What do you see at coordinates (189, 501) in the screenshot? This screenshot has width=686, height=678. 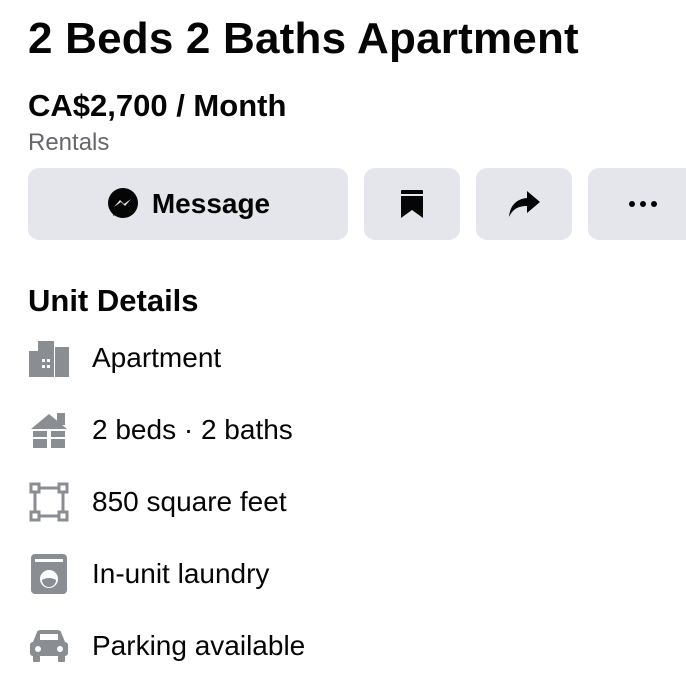 I see `detail-item-label: 850 square feet` at bounding box center [189, 501].